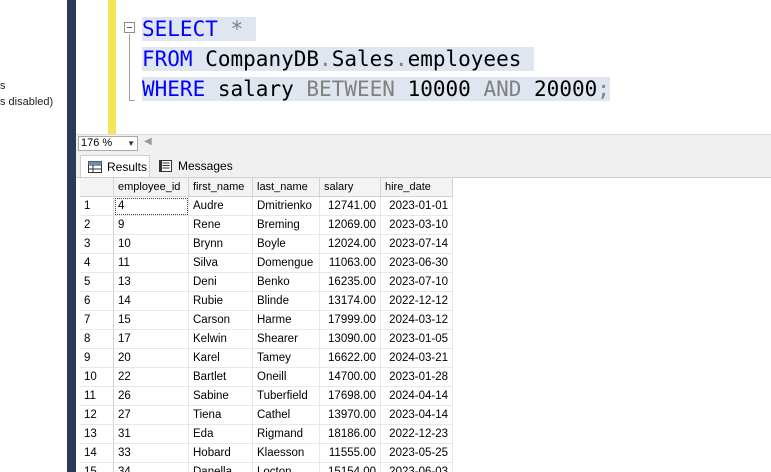  What do you see at coordinates (97, 187) in the screenshot?
I see `row-number-header` at bounding box center [97, 187].